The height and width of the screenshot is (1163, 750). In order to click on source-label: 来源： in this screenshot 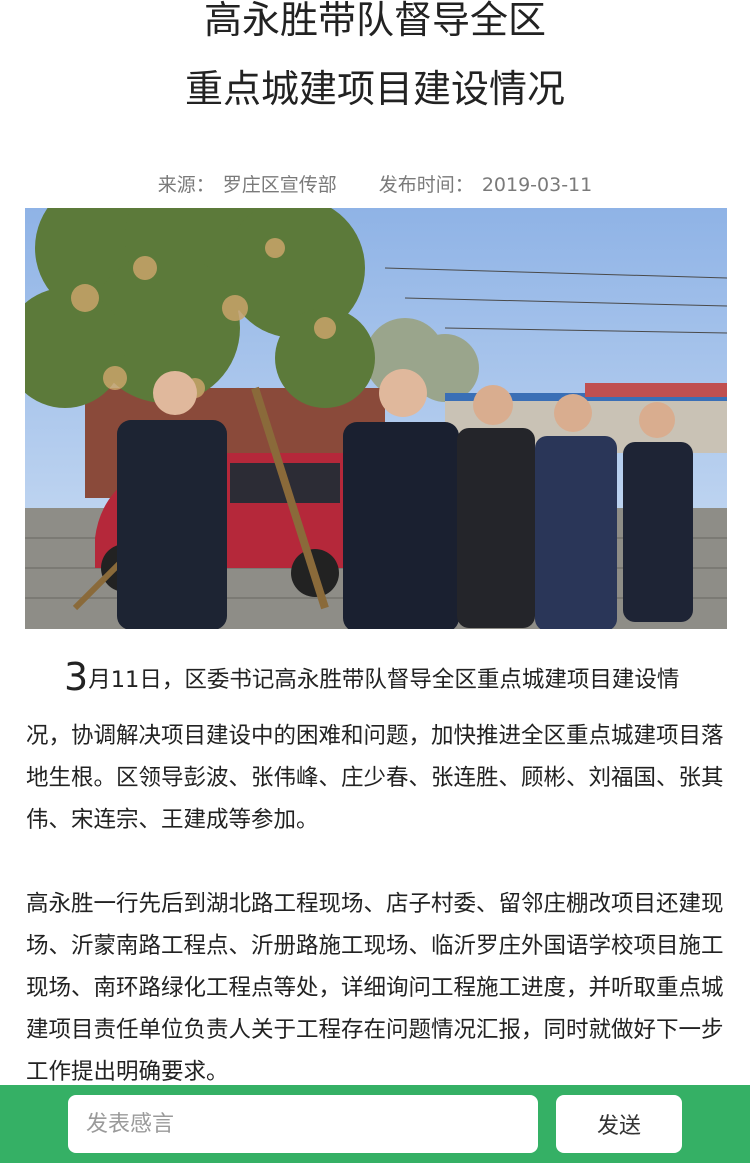, I will do `click(186, 185)`.